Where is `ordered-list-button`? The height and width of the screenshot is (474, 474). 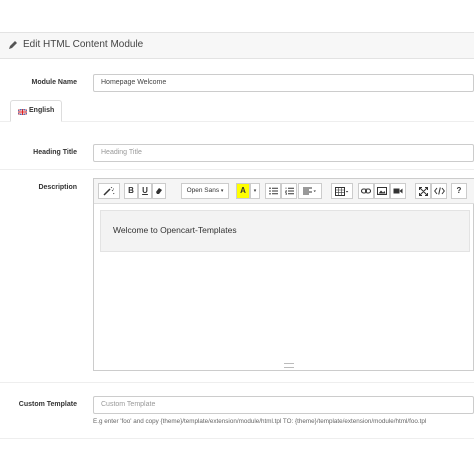
ordered-list-button is located at coordinates (289, 191).